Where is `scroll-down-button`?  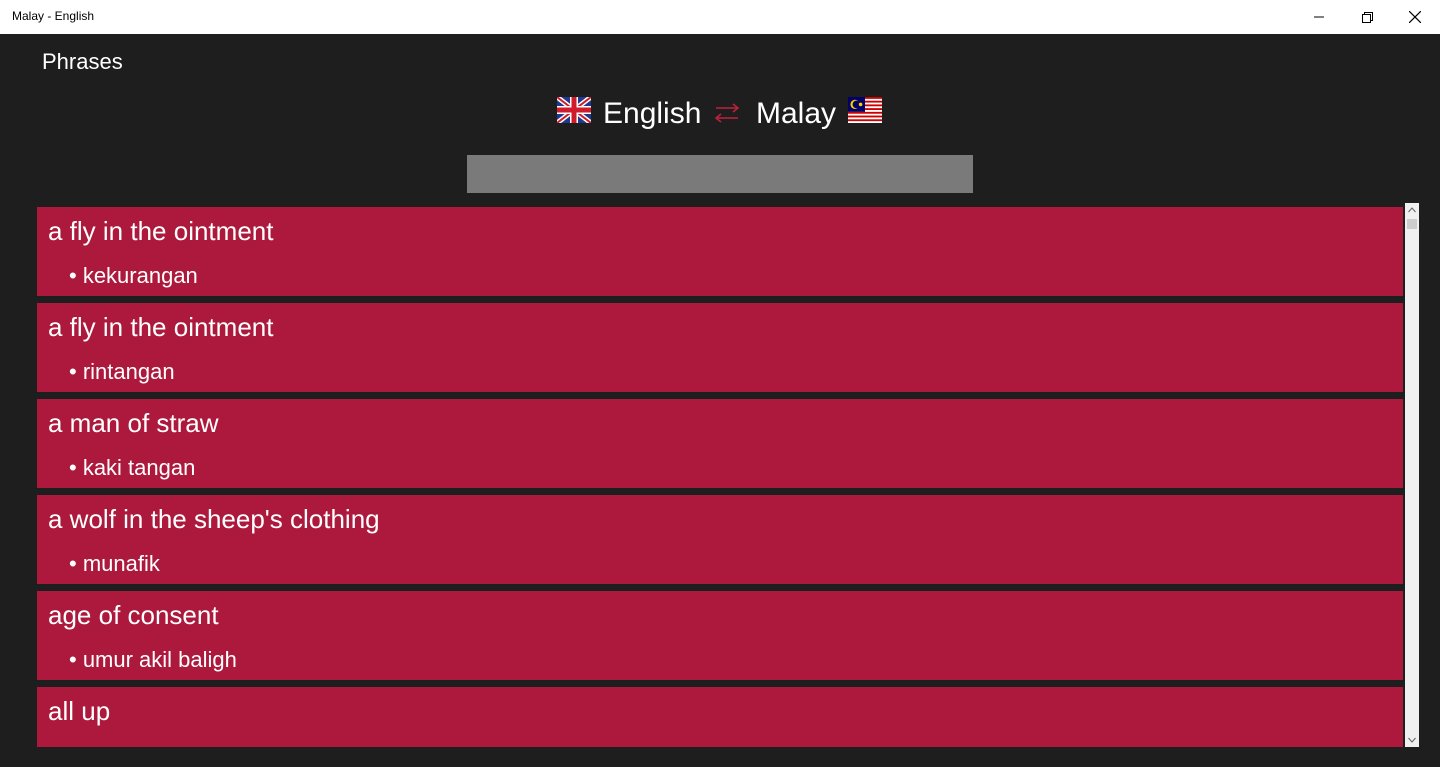
scroll-down-button is located at coordinates (1412, 740).